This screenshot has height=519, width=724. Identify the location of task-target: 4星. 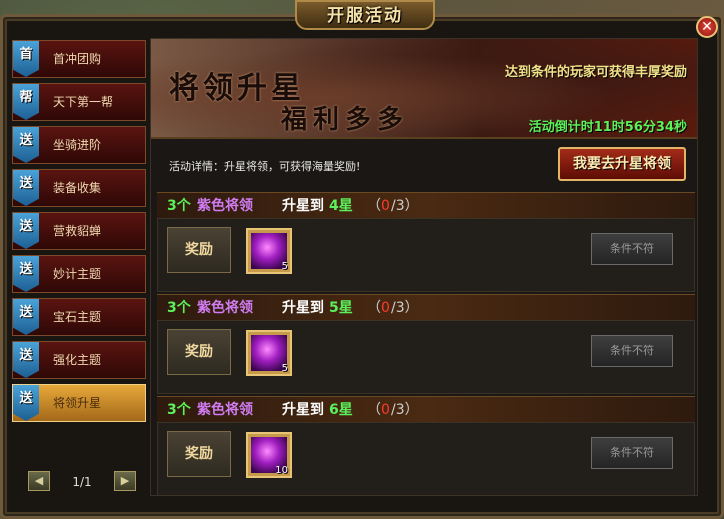
(341, 206).